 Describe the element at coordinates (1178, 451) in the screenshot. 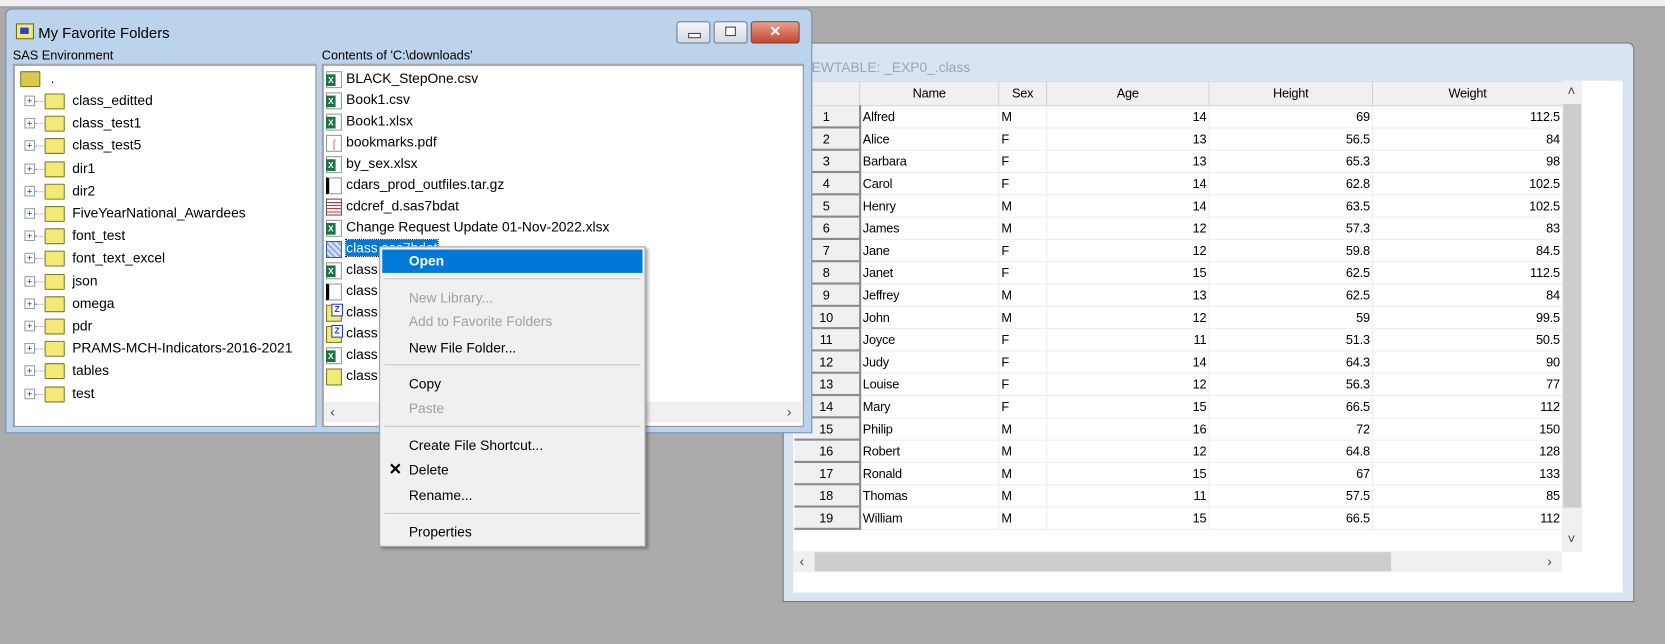

I see `table-row: 16 Robert M 12 64.8 128` at that location.